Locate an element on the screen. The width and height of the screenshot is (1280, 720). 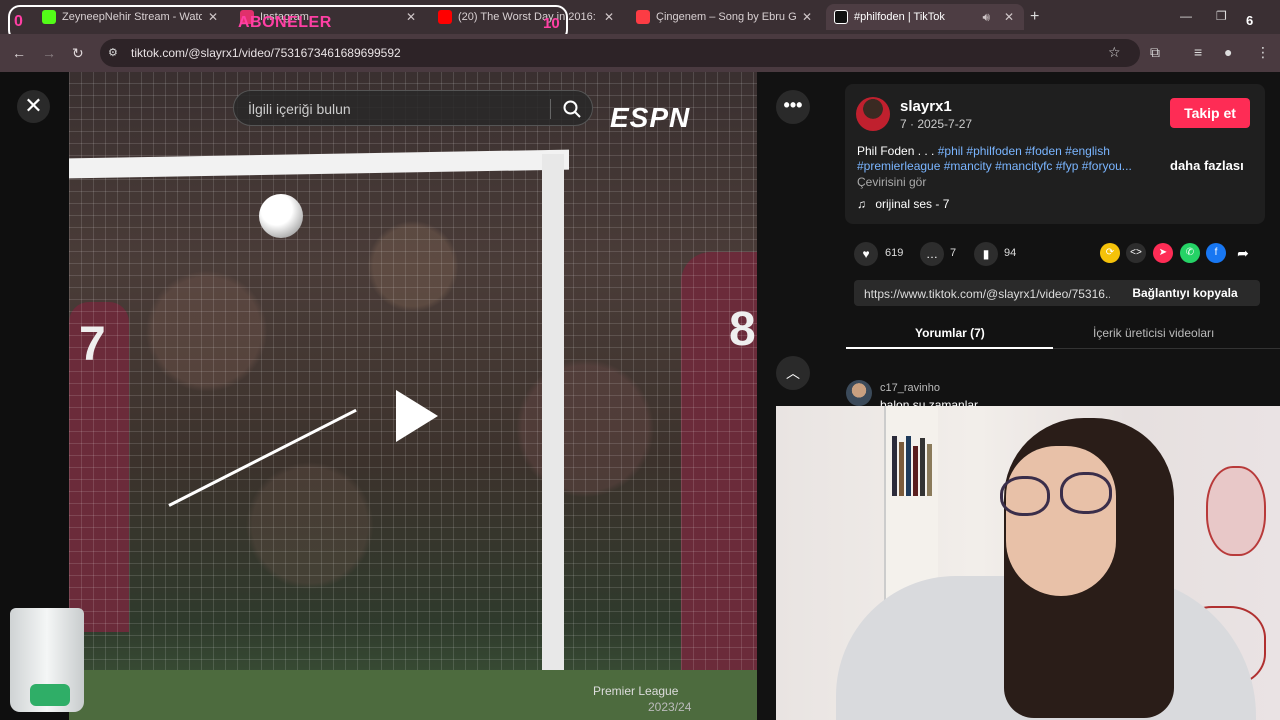
wall-drawing is located at coordinates (1236, 511).